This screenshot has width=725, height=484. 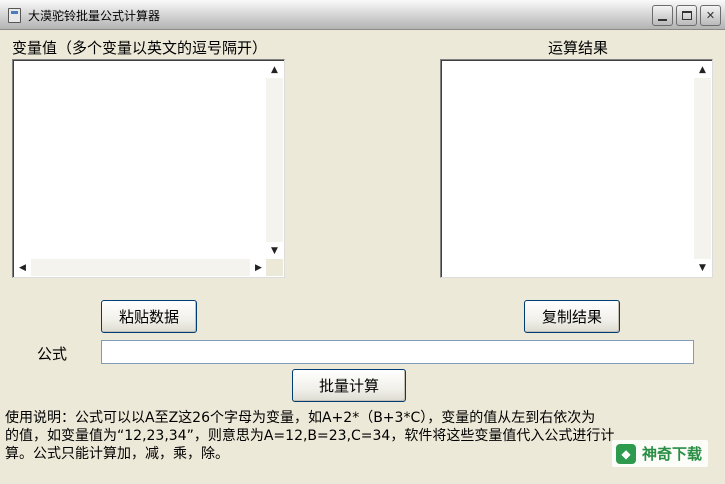 What do you see at coordinates (662, 15) in the screenshot?
I see `minimize-button` at bounding box center [662, 15].